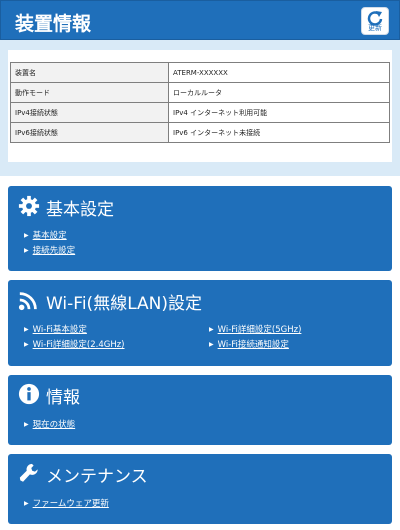 The width and height of the screenshot is (400, 530). Describe the element at coordinates (49, 424) in the screenshot. I see `current-status-link: ▶ 現在の状態` at that location.